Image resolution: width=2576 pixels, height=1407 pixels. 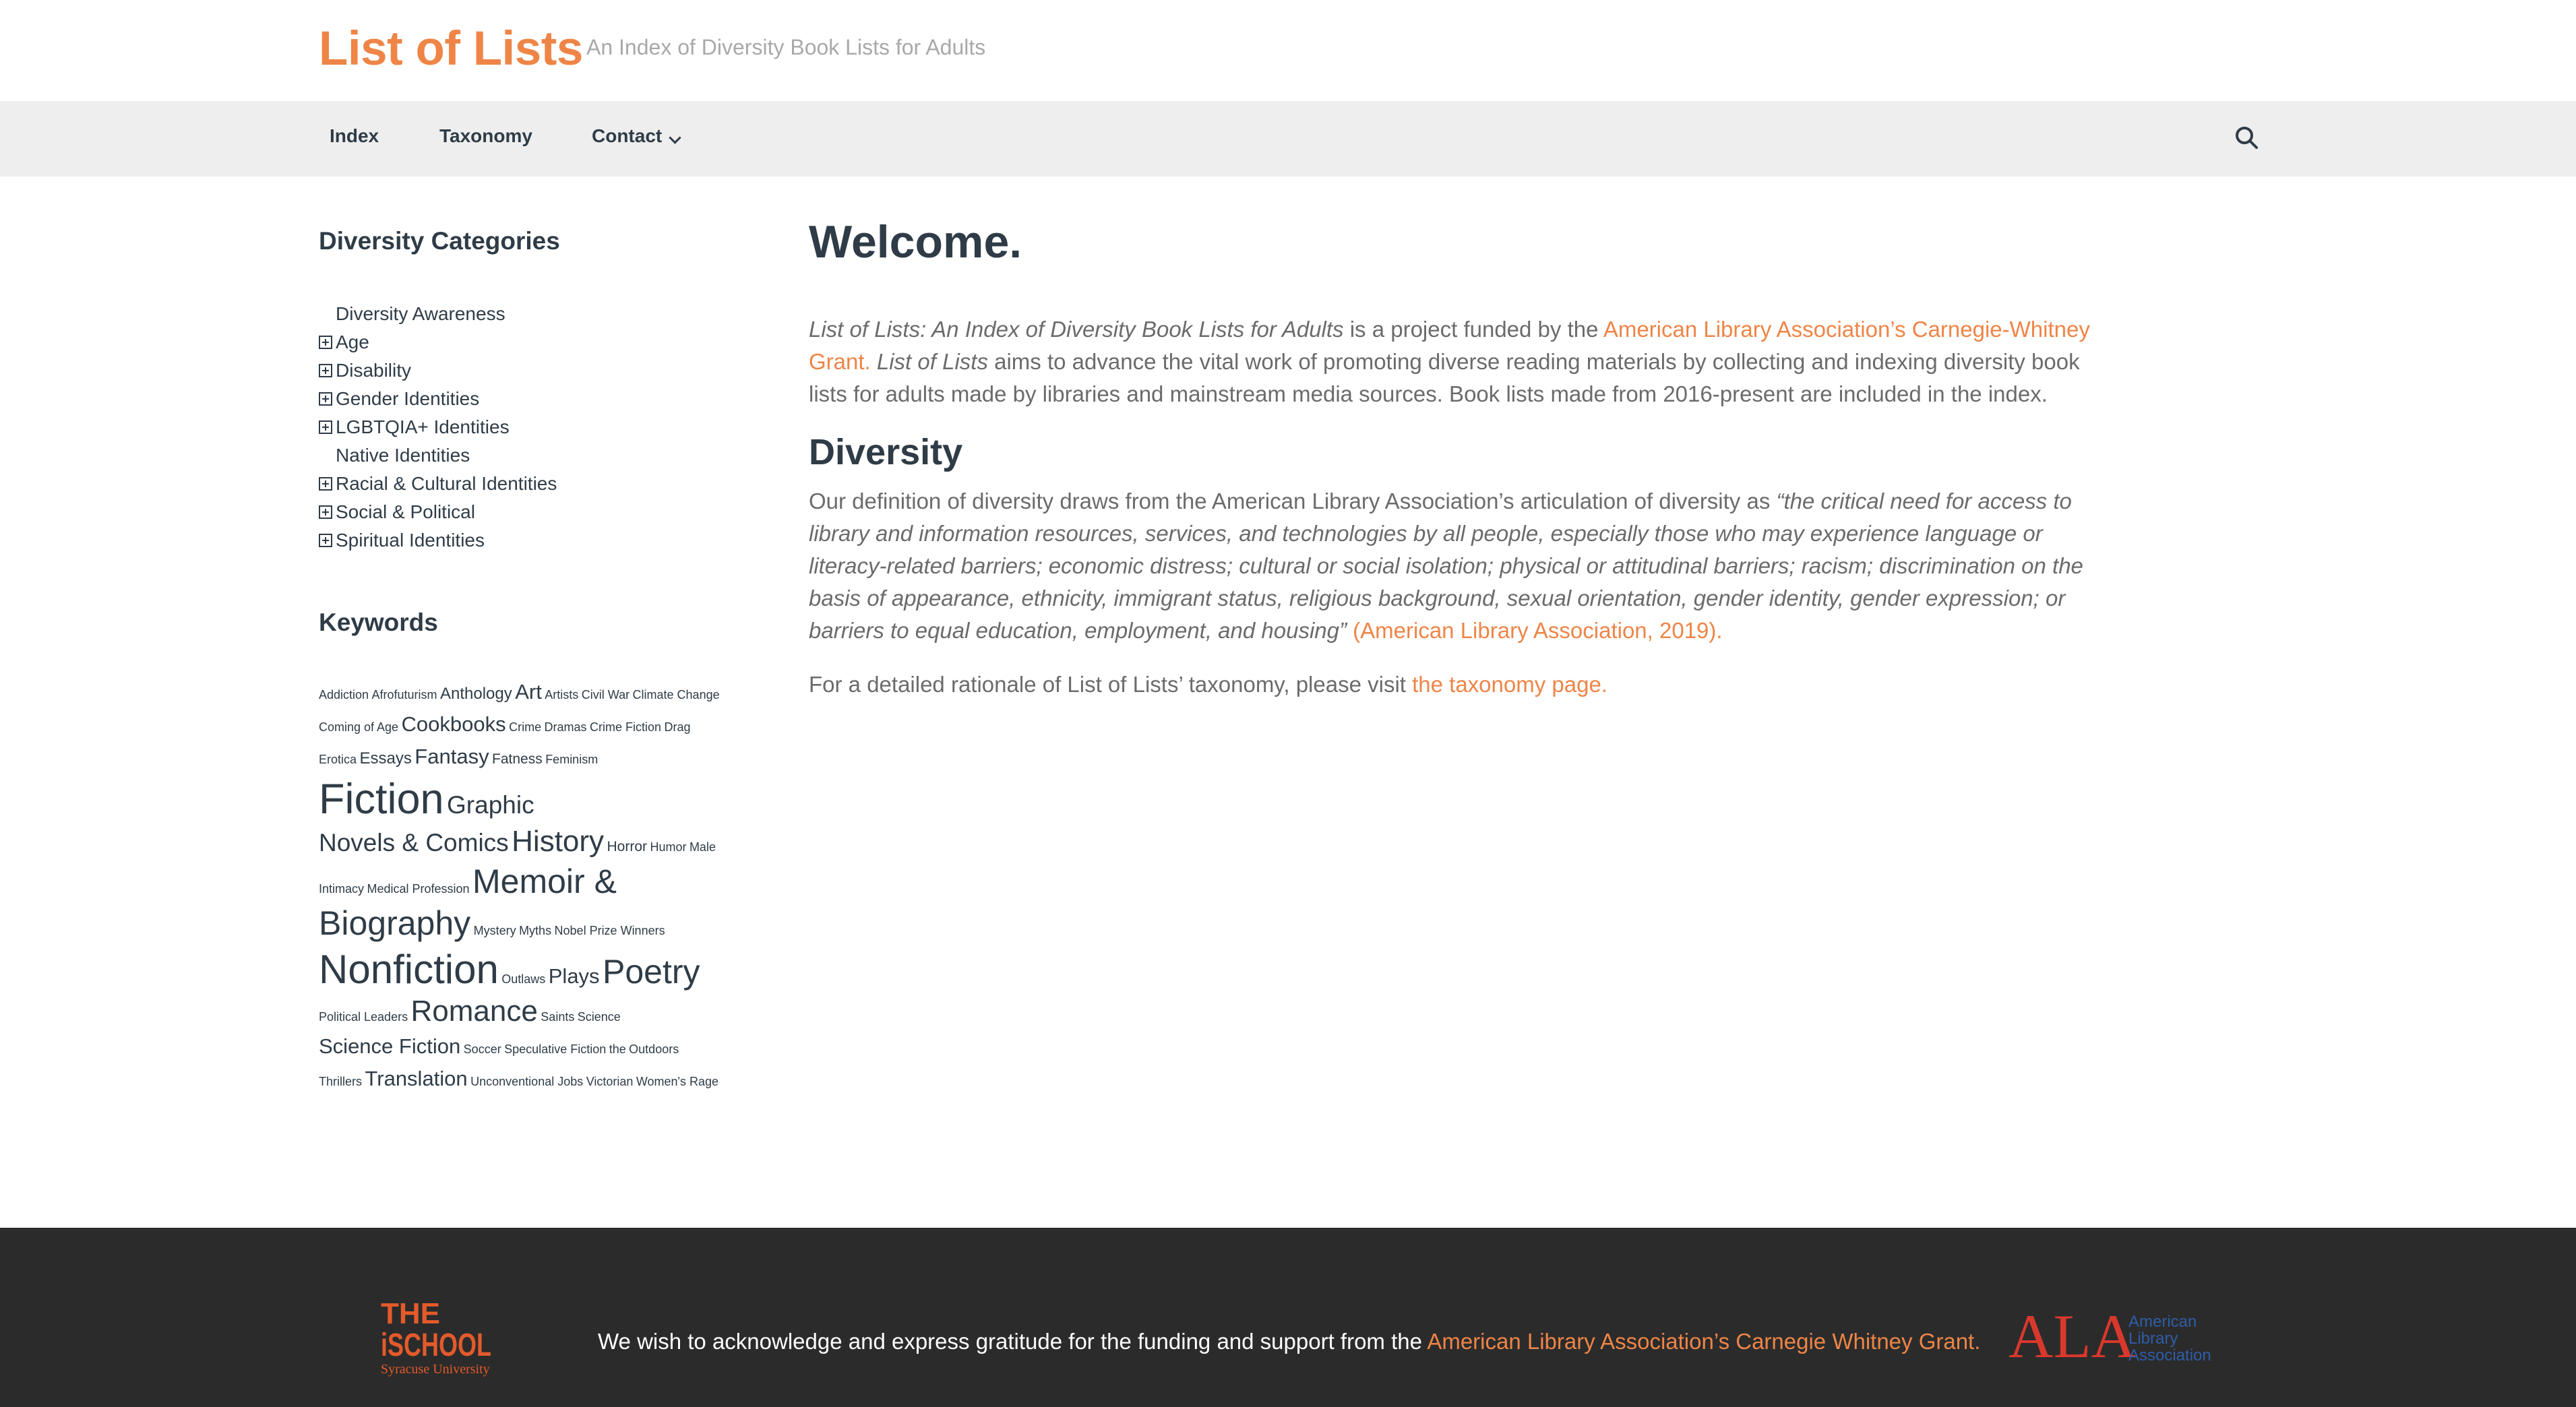 What do you see at coordinates (423, 427) in the screenshot?
I see `category-label: LGBTQIA+ Identities` at bounding box center [423, 427].